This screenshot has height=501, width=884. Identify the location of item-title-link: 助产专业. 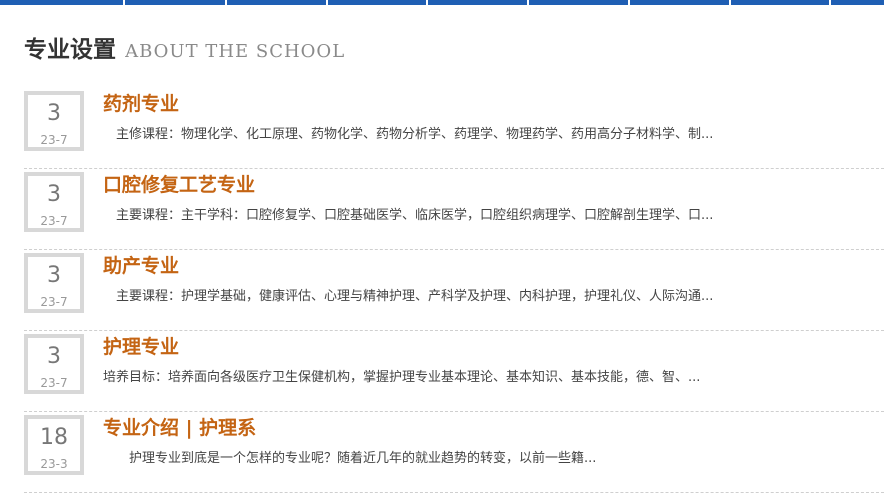
(141, 266).